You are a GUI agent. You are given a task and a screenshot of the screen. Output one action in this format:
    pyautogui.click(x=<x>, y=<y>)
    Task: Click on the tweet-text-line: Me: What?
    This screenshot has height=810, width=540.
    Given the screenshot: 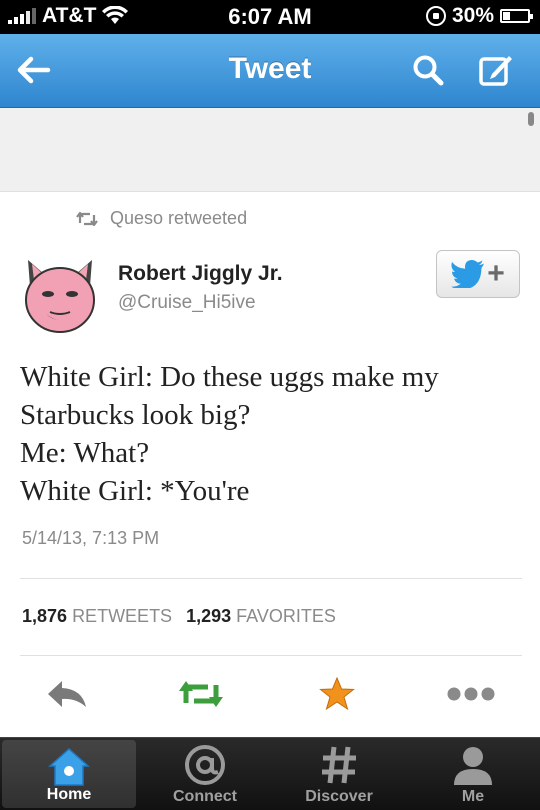 What is the action you would take?
    pyautogui.click(x=85, y=453)
    